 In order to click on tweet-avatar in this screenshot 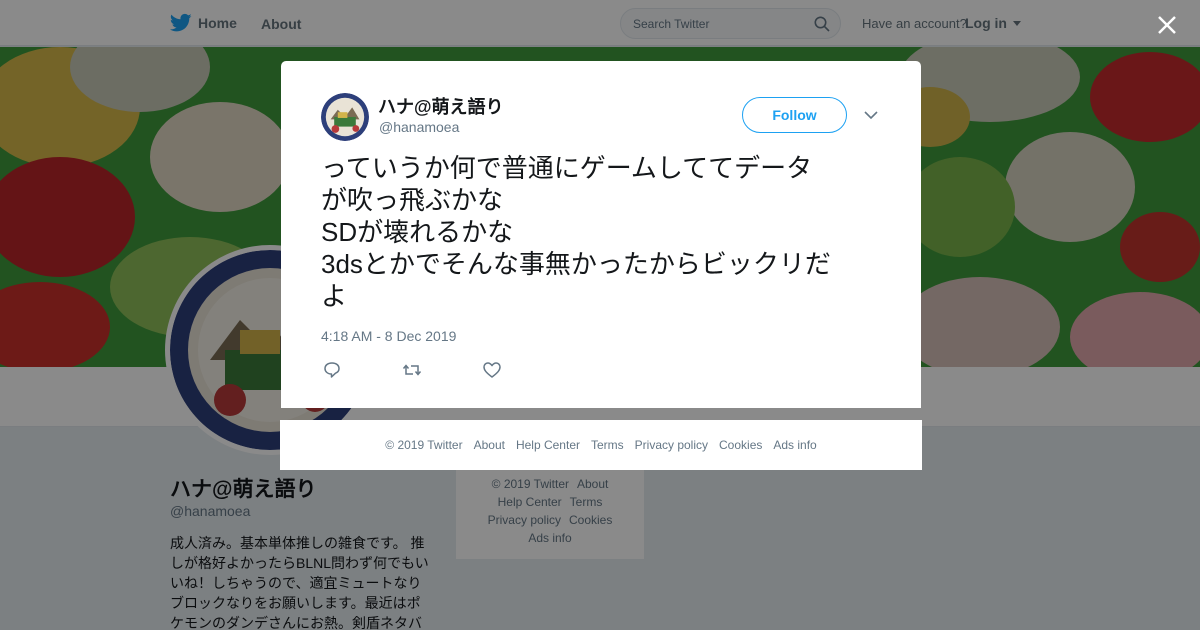, I will do `click(345, 117)`.